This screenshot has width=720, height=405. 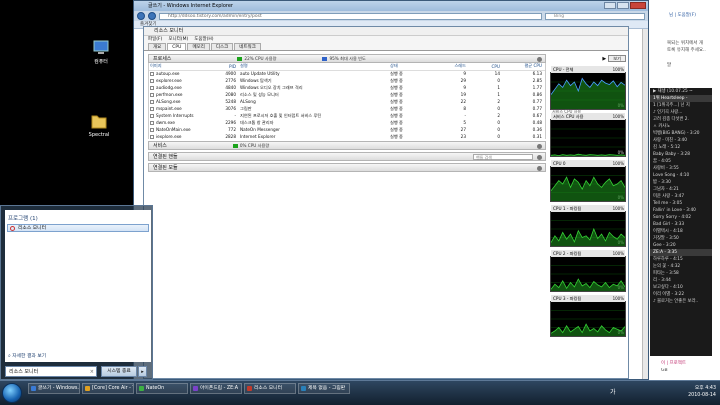 What do you see at coordinates (203, 39) in the screenshot?
I see `menu-help: 도움말(H)` at bounding box center [203, 39].